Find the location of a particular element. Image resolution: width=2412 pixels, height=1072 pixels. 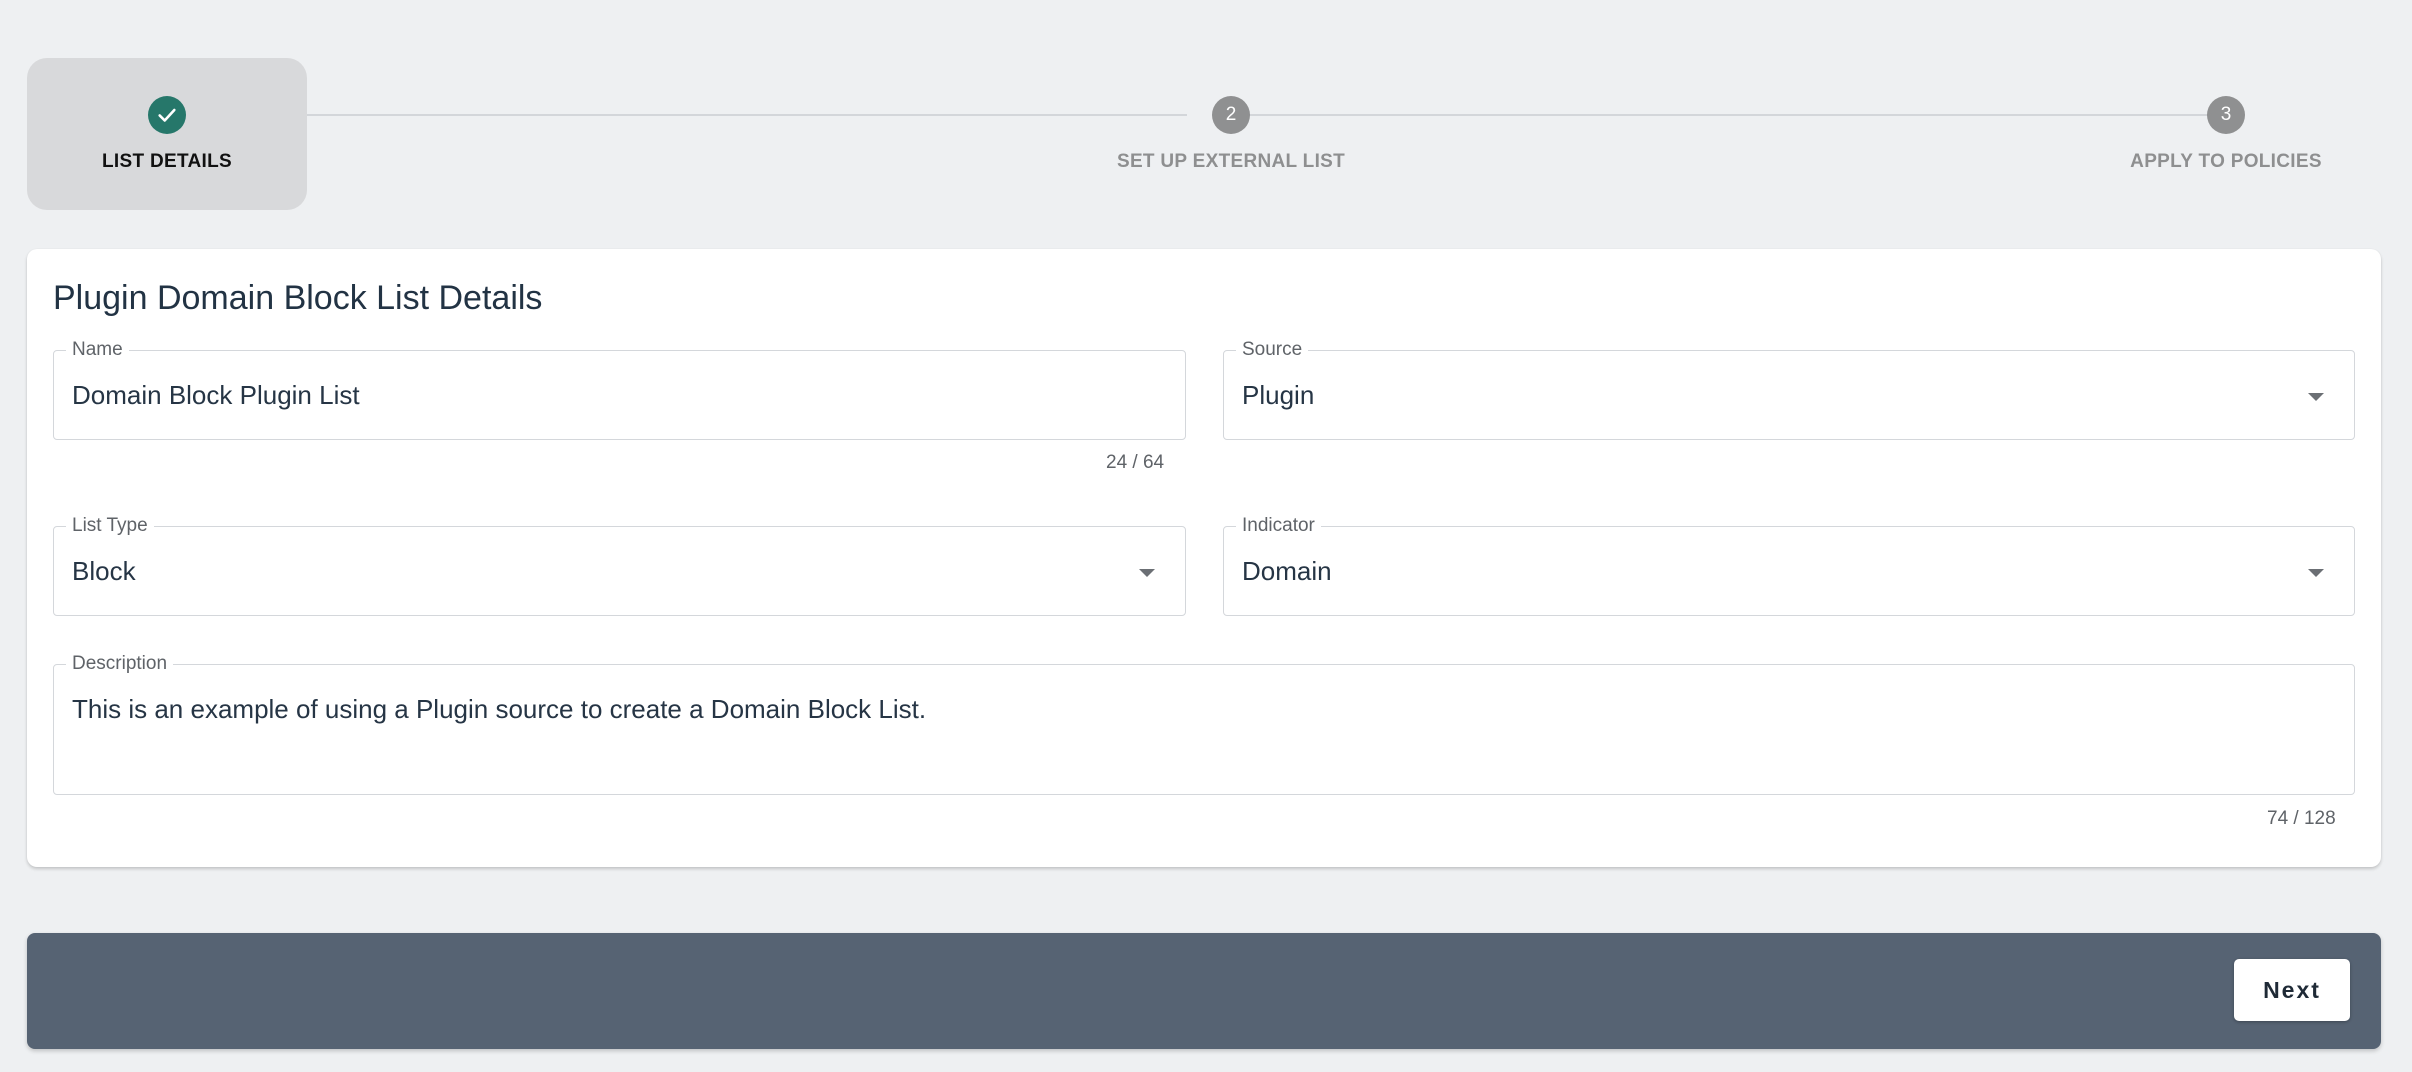

step-number: 3 is located at coordinates (2226, 115).